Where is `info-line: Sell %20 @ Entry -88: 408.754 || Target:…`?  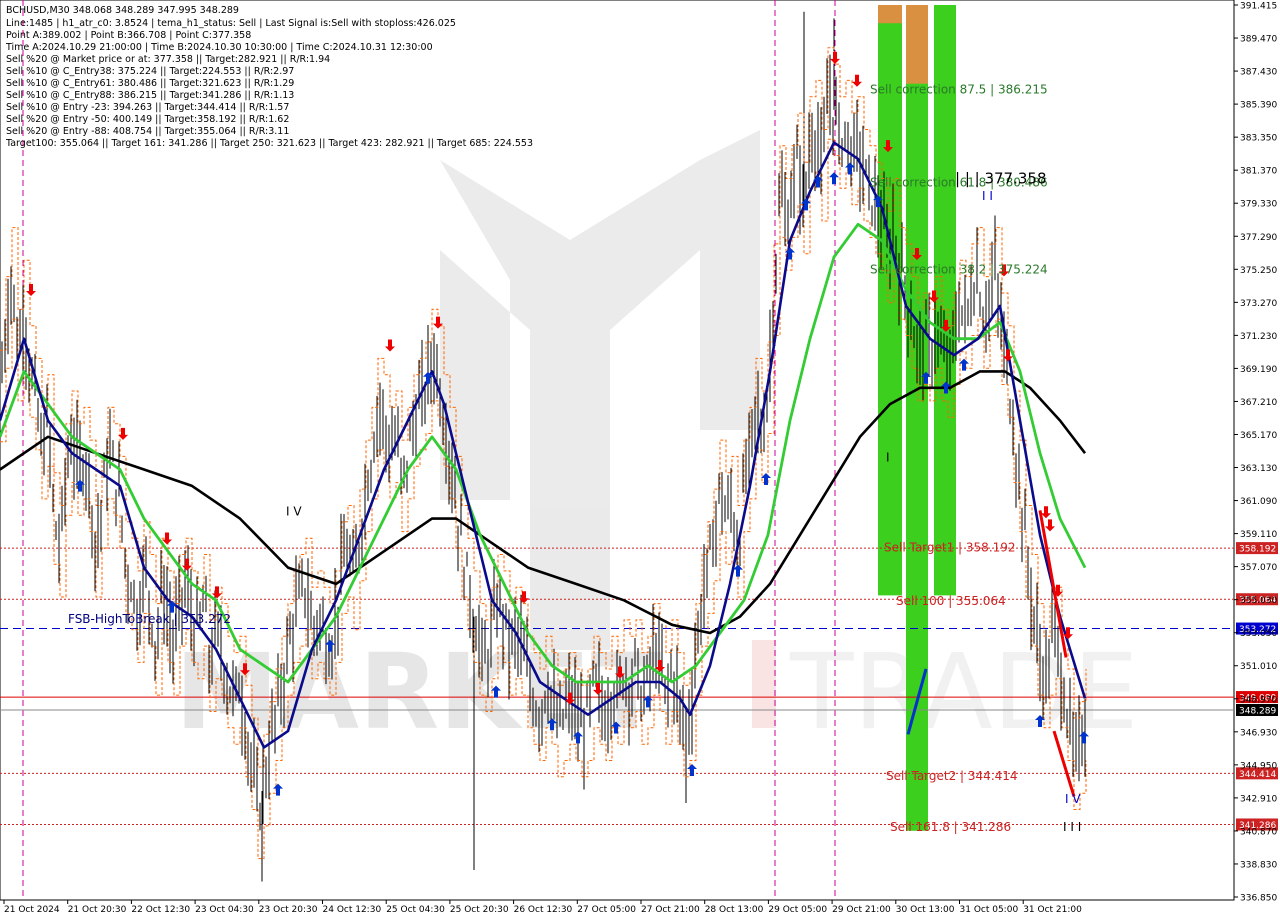
info-line: Sell %20 @ Entry -88: 408.754 || Target:… is located at coordinates (147, 131).